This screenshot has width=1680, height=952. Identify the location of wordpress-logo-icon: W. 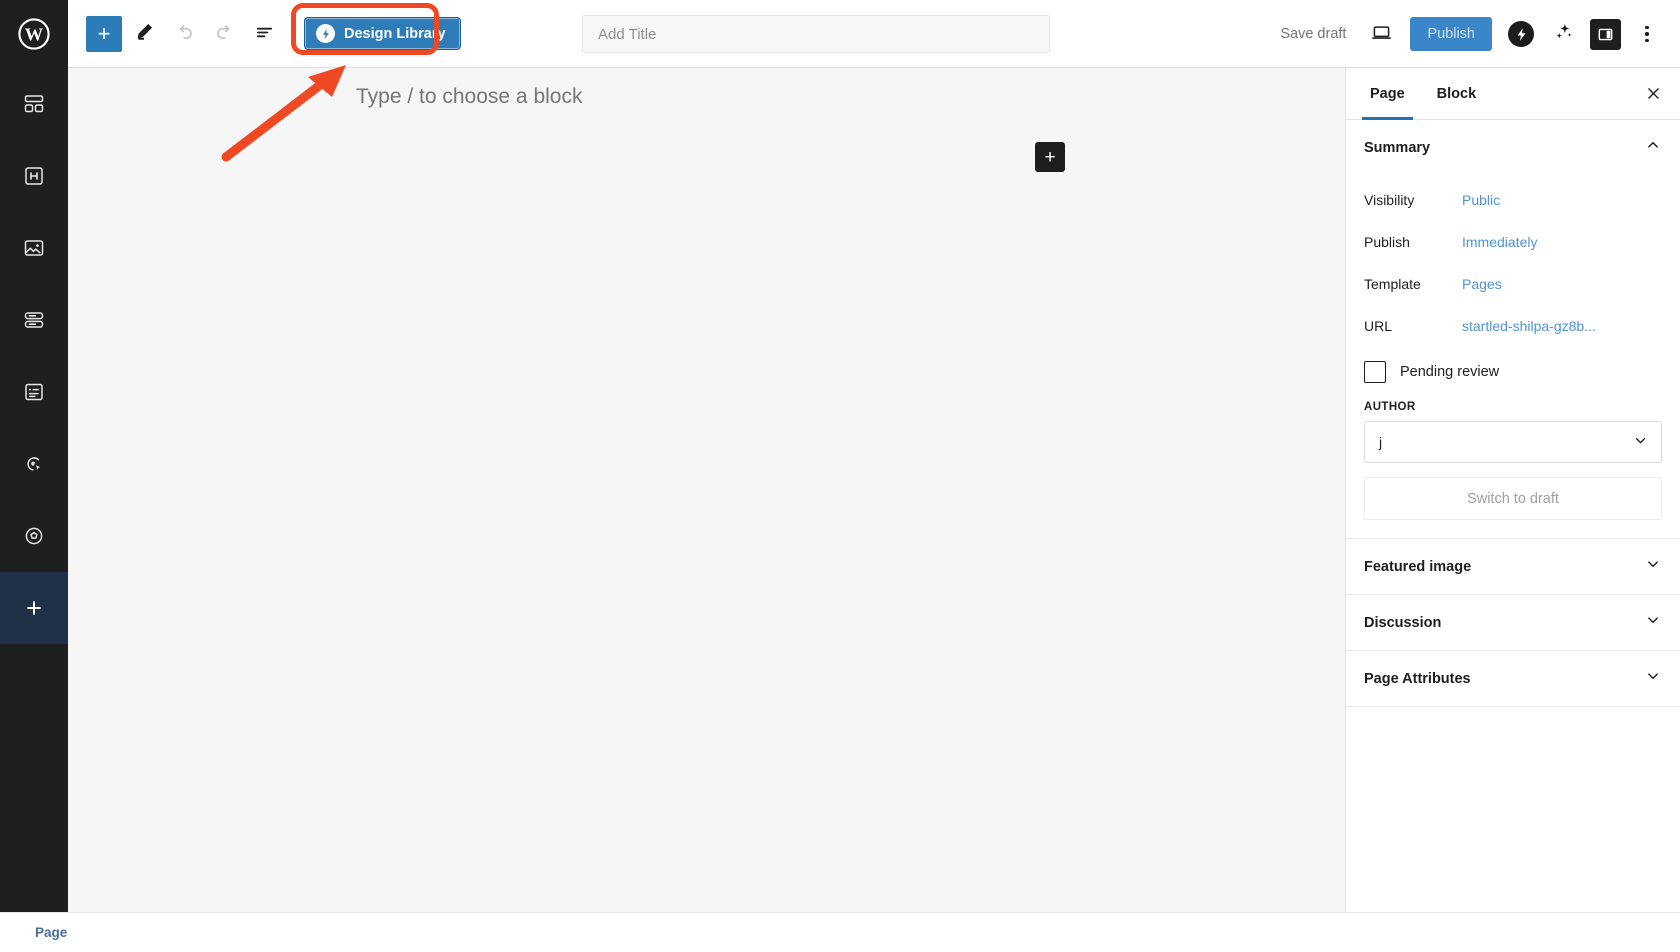
(34, 34).